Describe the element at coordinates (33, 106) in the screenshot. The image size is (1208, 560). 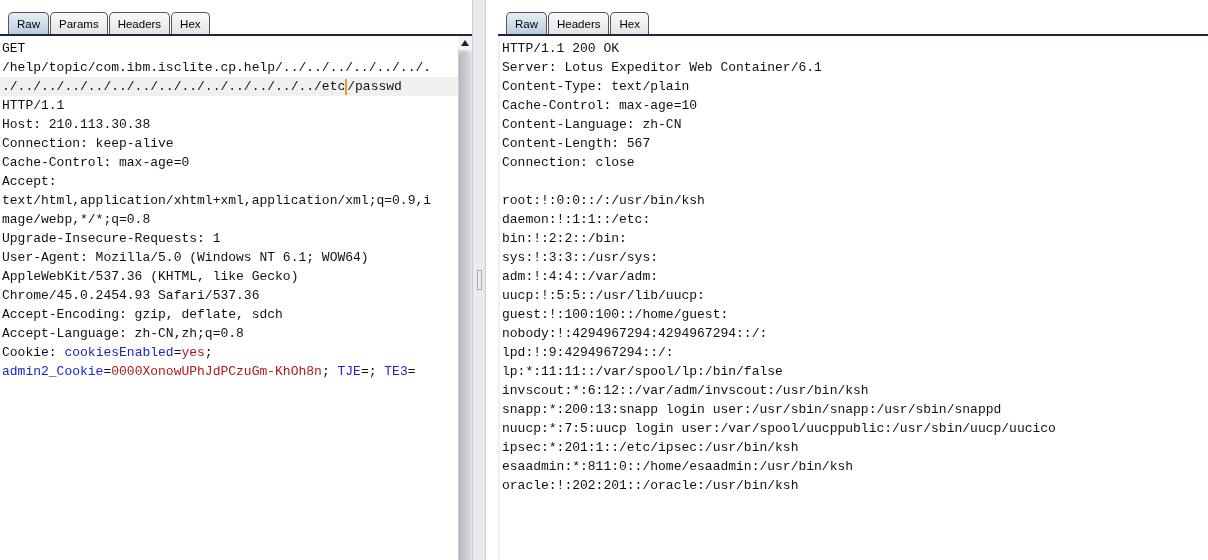
I see `code-line: HTTP/1.1` at that location.